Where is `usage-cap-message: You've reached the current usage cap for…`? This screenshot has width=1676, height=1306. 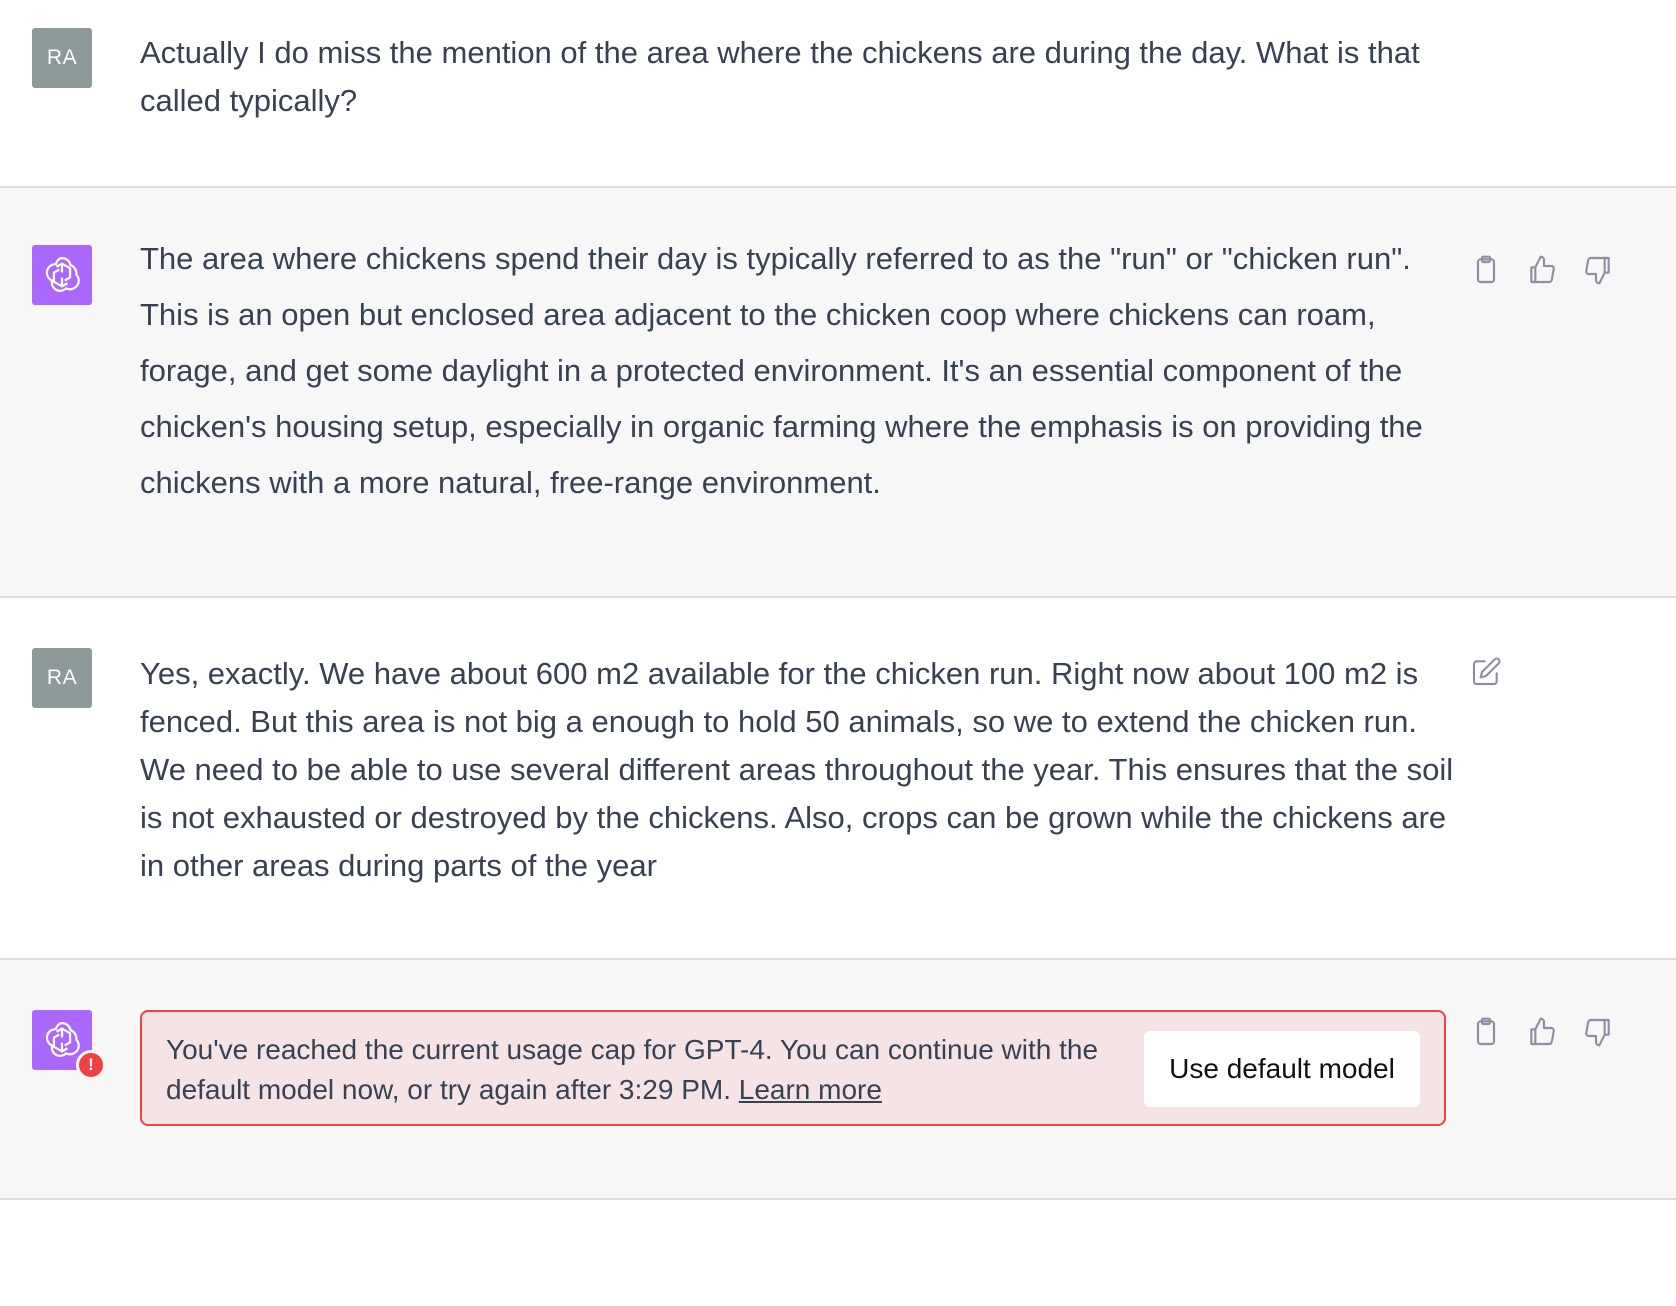 usage-cap-message: You've reached the current usage cap for… is located at coordinates (641, 1070).